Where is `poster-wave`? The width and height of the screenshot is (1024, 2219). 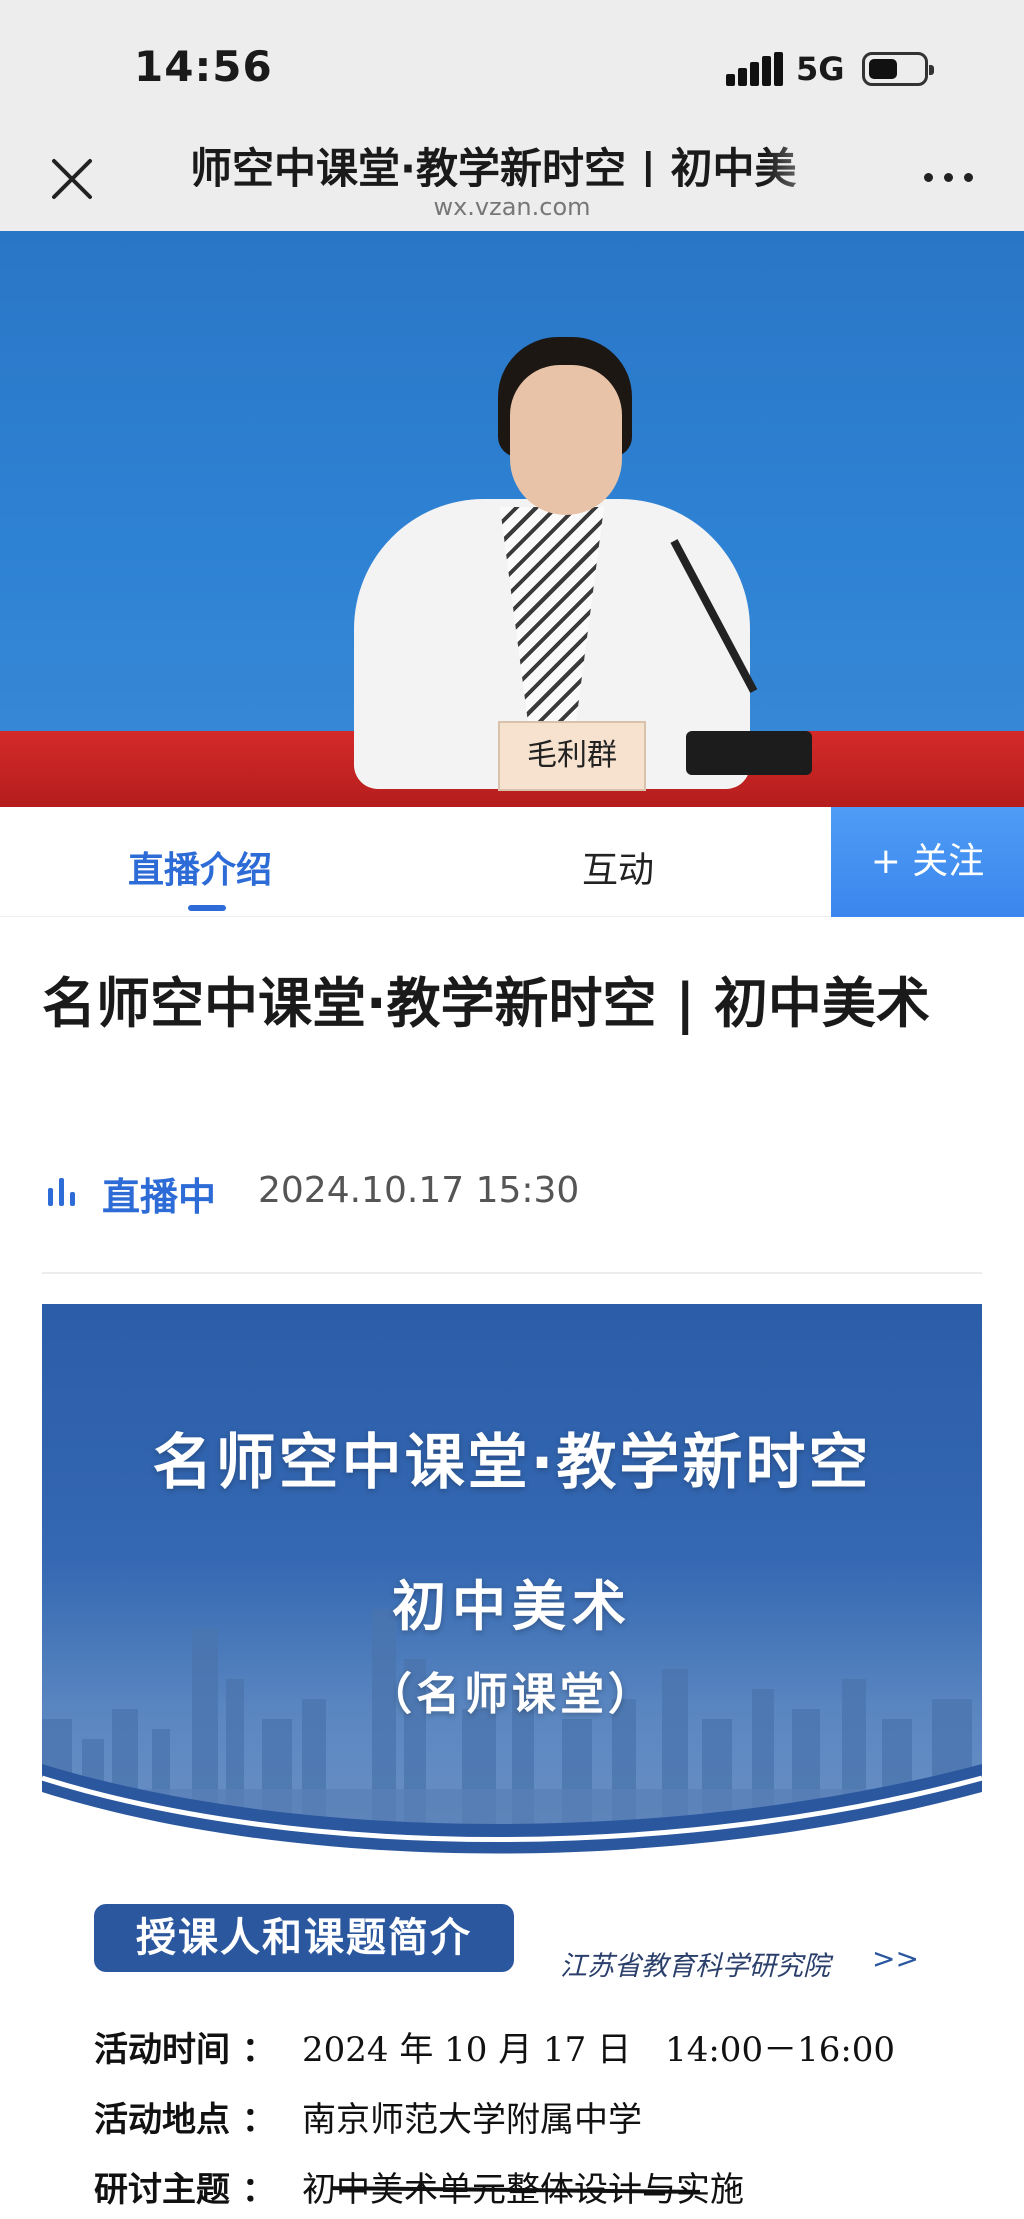
poster-wave is located at coordinates (512, 1816).